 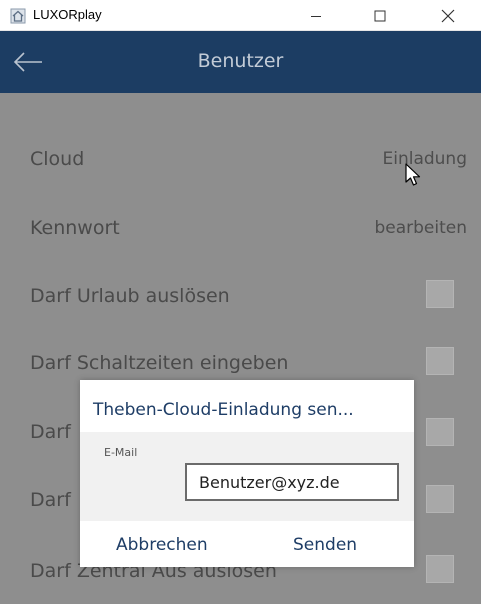 I want to click on close-icon, so click(x=448, y=15).